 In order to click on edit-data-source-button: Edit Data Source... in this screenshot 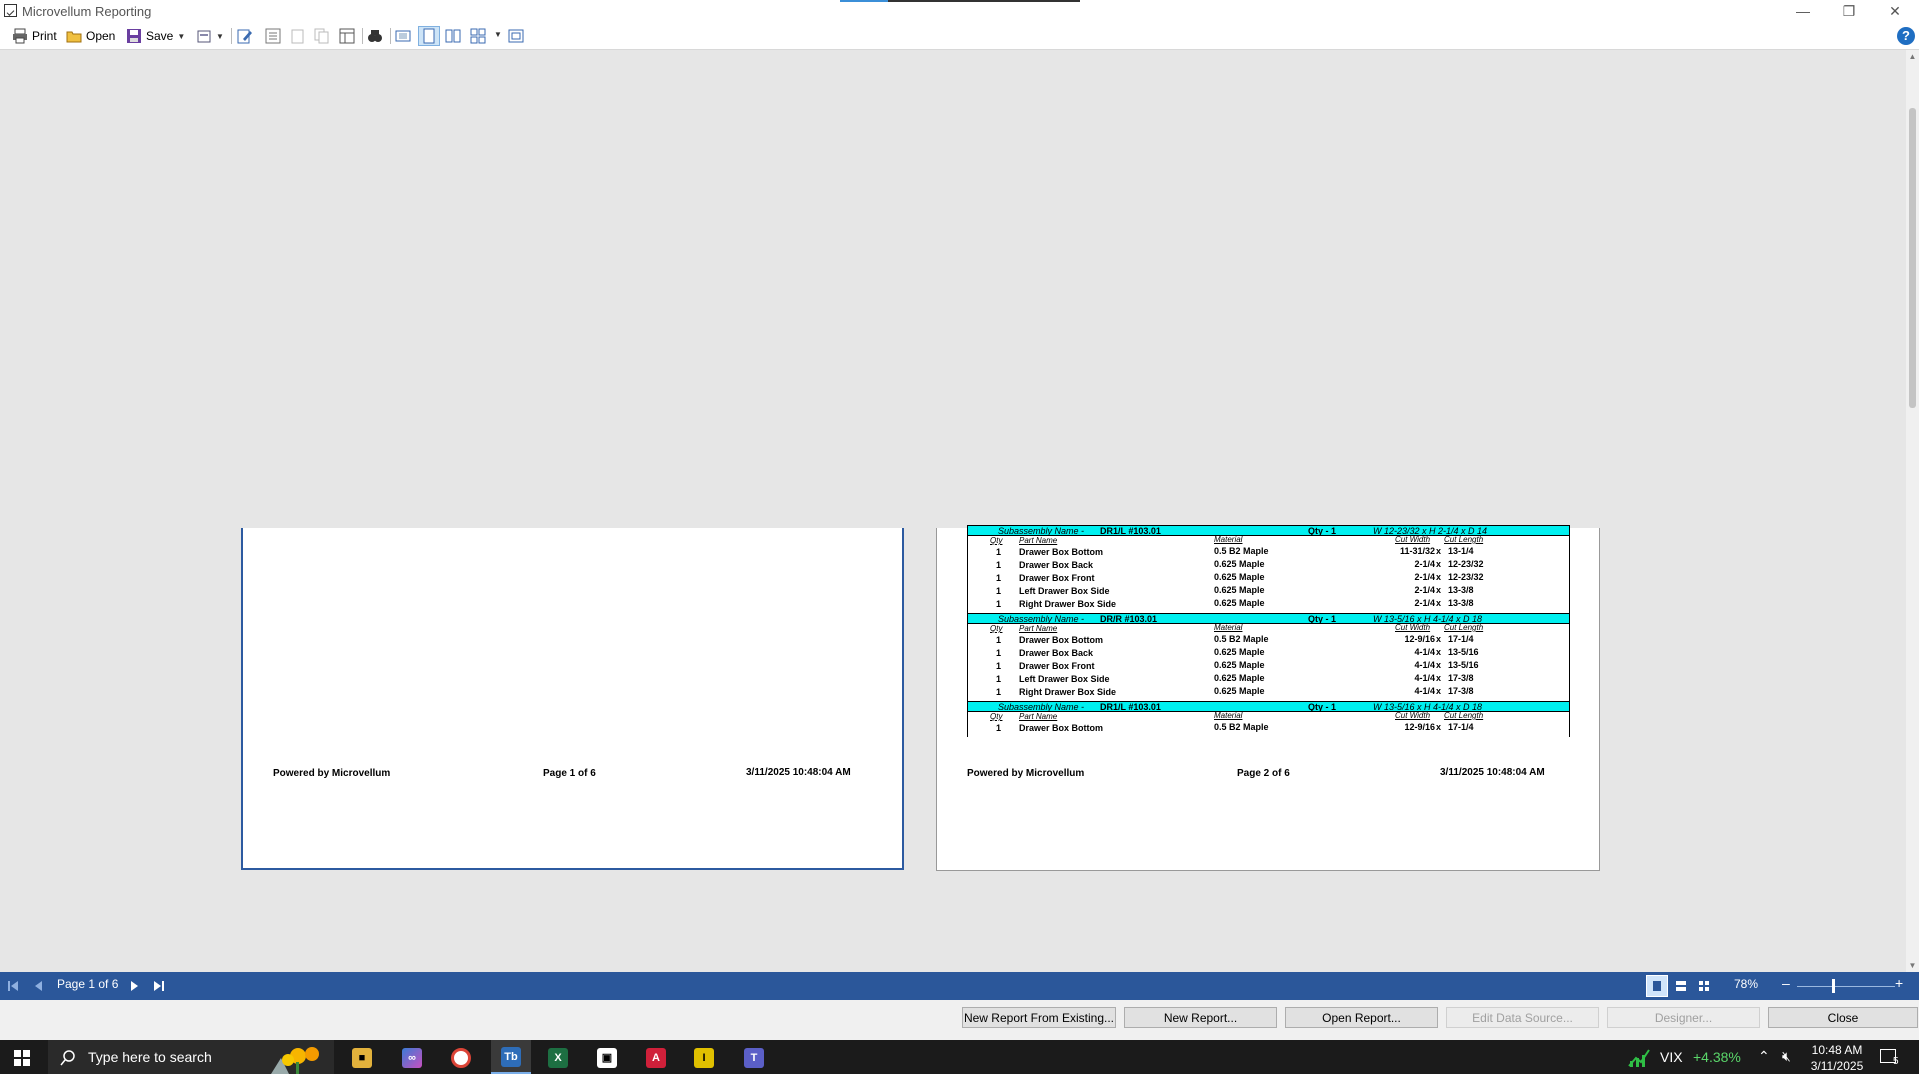, I will do `click(1522, 1017)`.